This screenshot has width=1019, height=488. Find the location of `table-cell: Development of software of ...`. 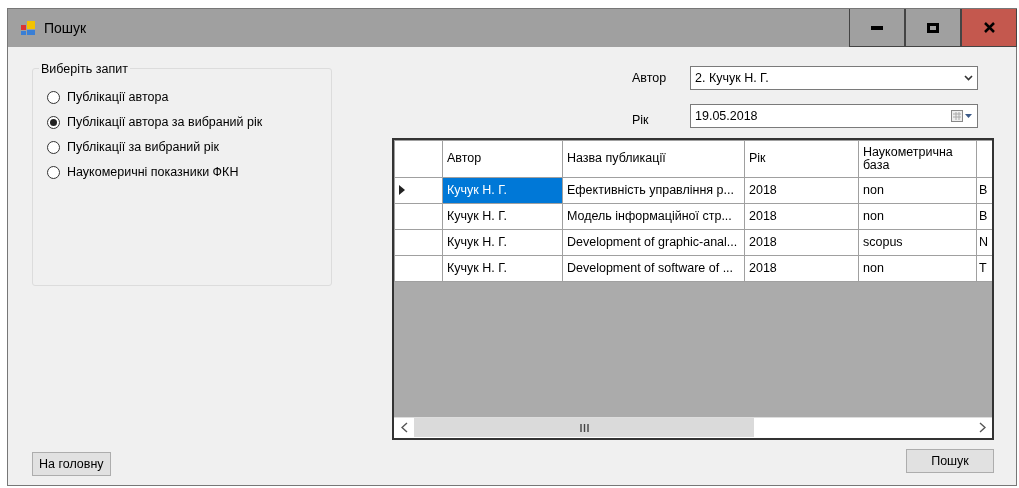

table-cell: Development of software of ... is located at coordinates (653, 268).